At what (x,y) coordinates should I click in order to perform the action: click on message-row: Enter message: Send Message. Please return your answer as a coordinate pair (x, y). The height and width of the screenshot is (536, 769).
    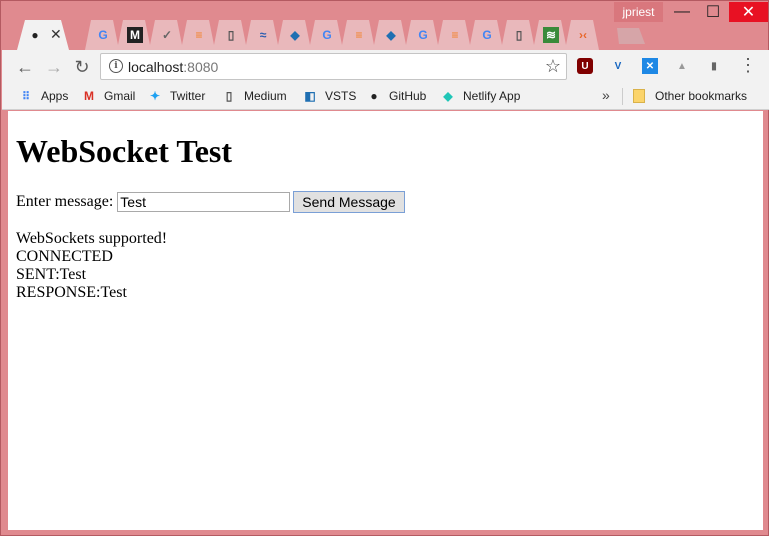
    Looking at the image, I should click on (210, 202).